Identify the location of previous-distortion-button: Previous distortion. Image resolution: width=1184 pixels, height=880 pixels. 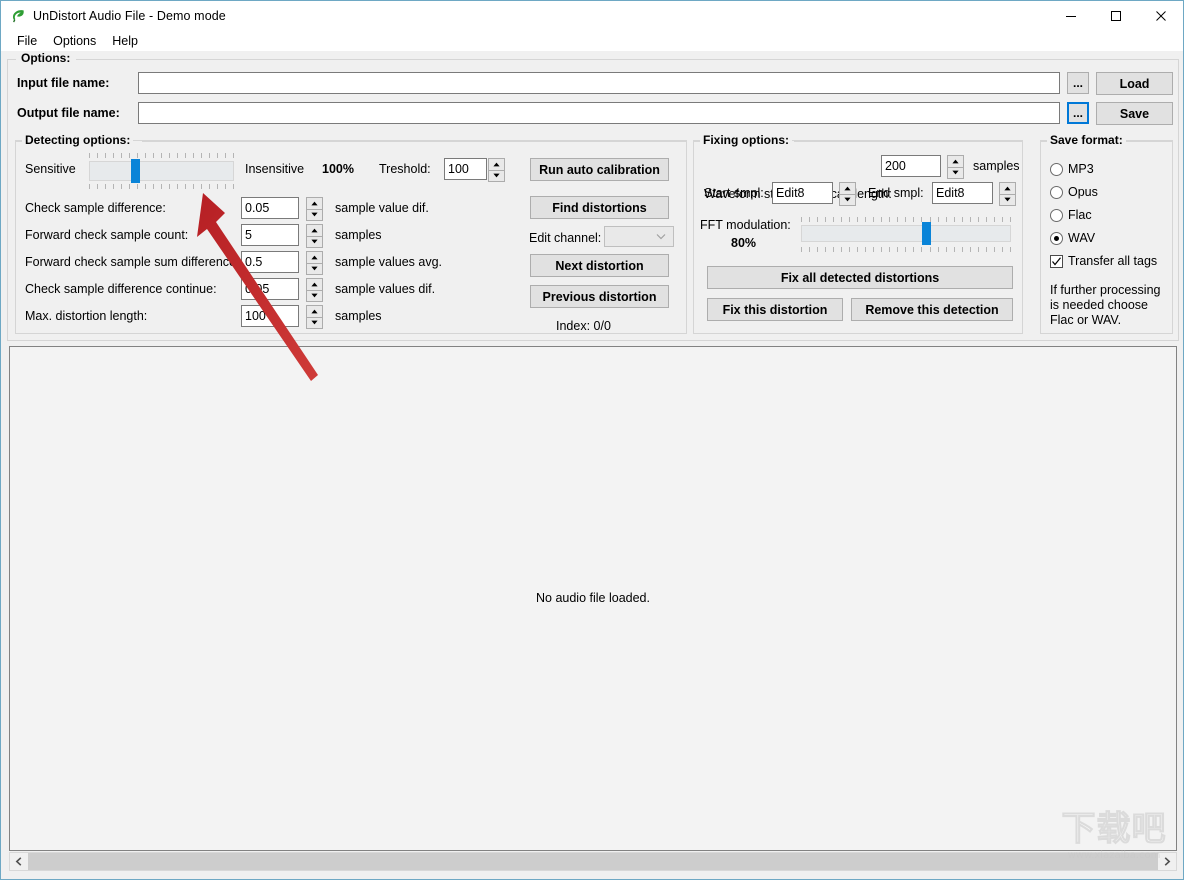
(599, 296).